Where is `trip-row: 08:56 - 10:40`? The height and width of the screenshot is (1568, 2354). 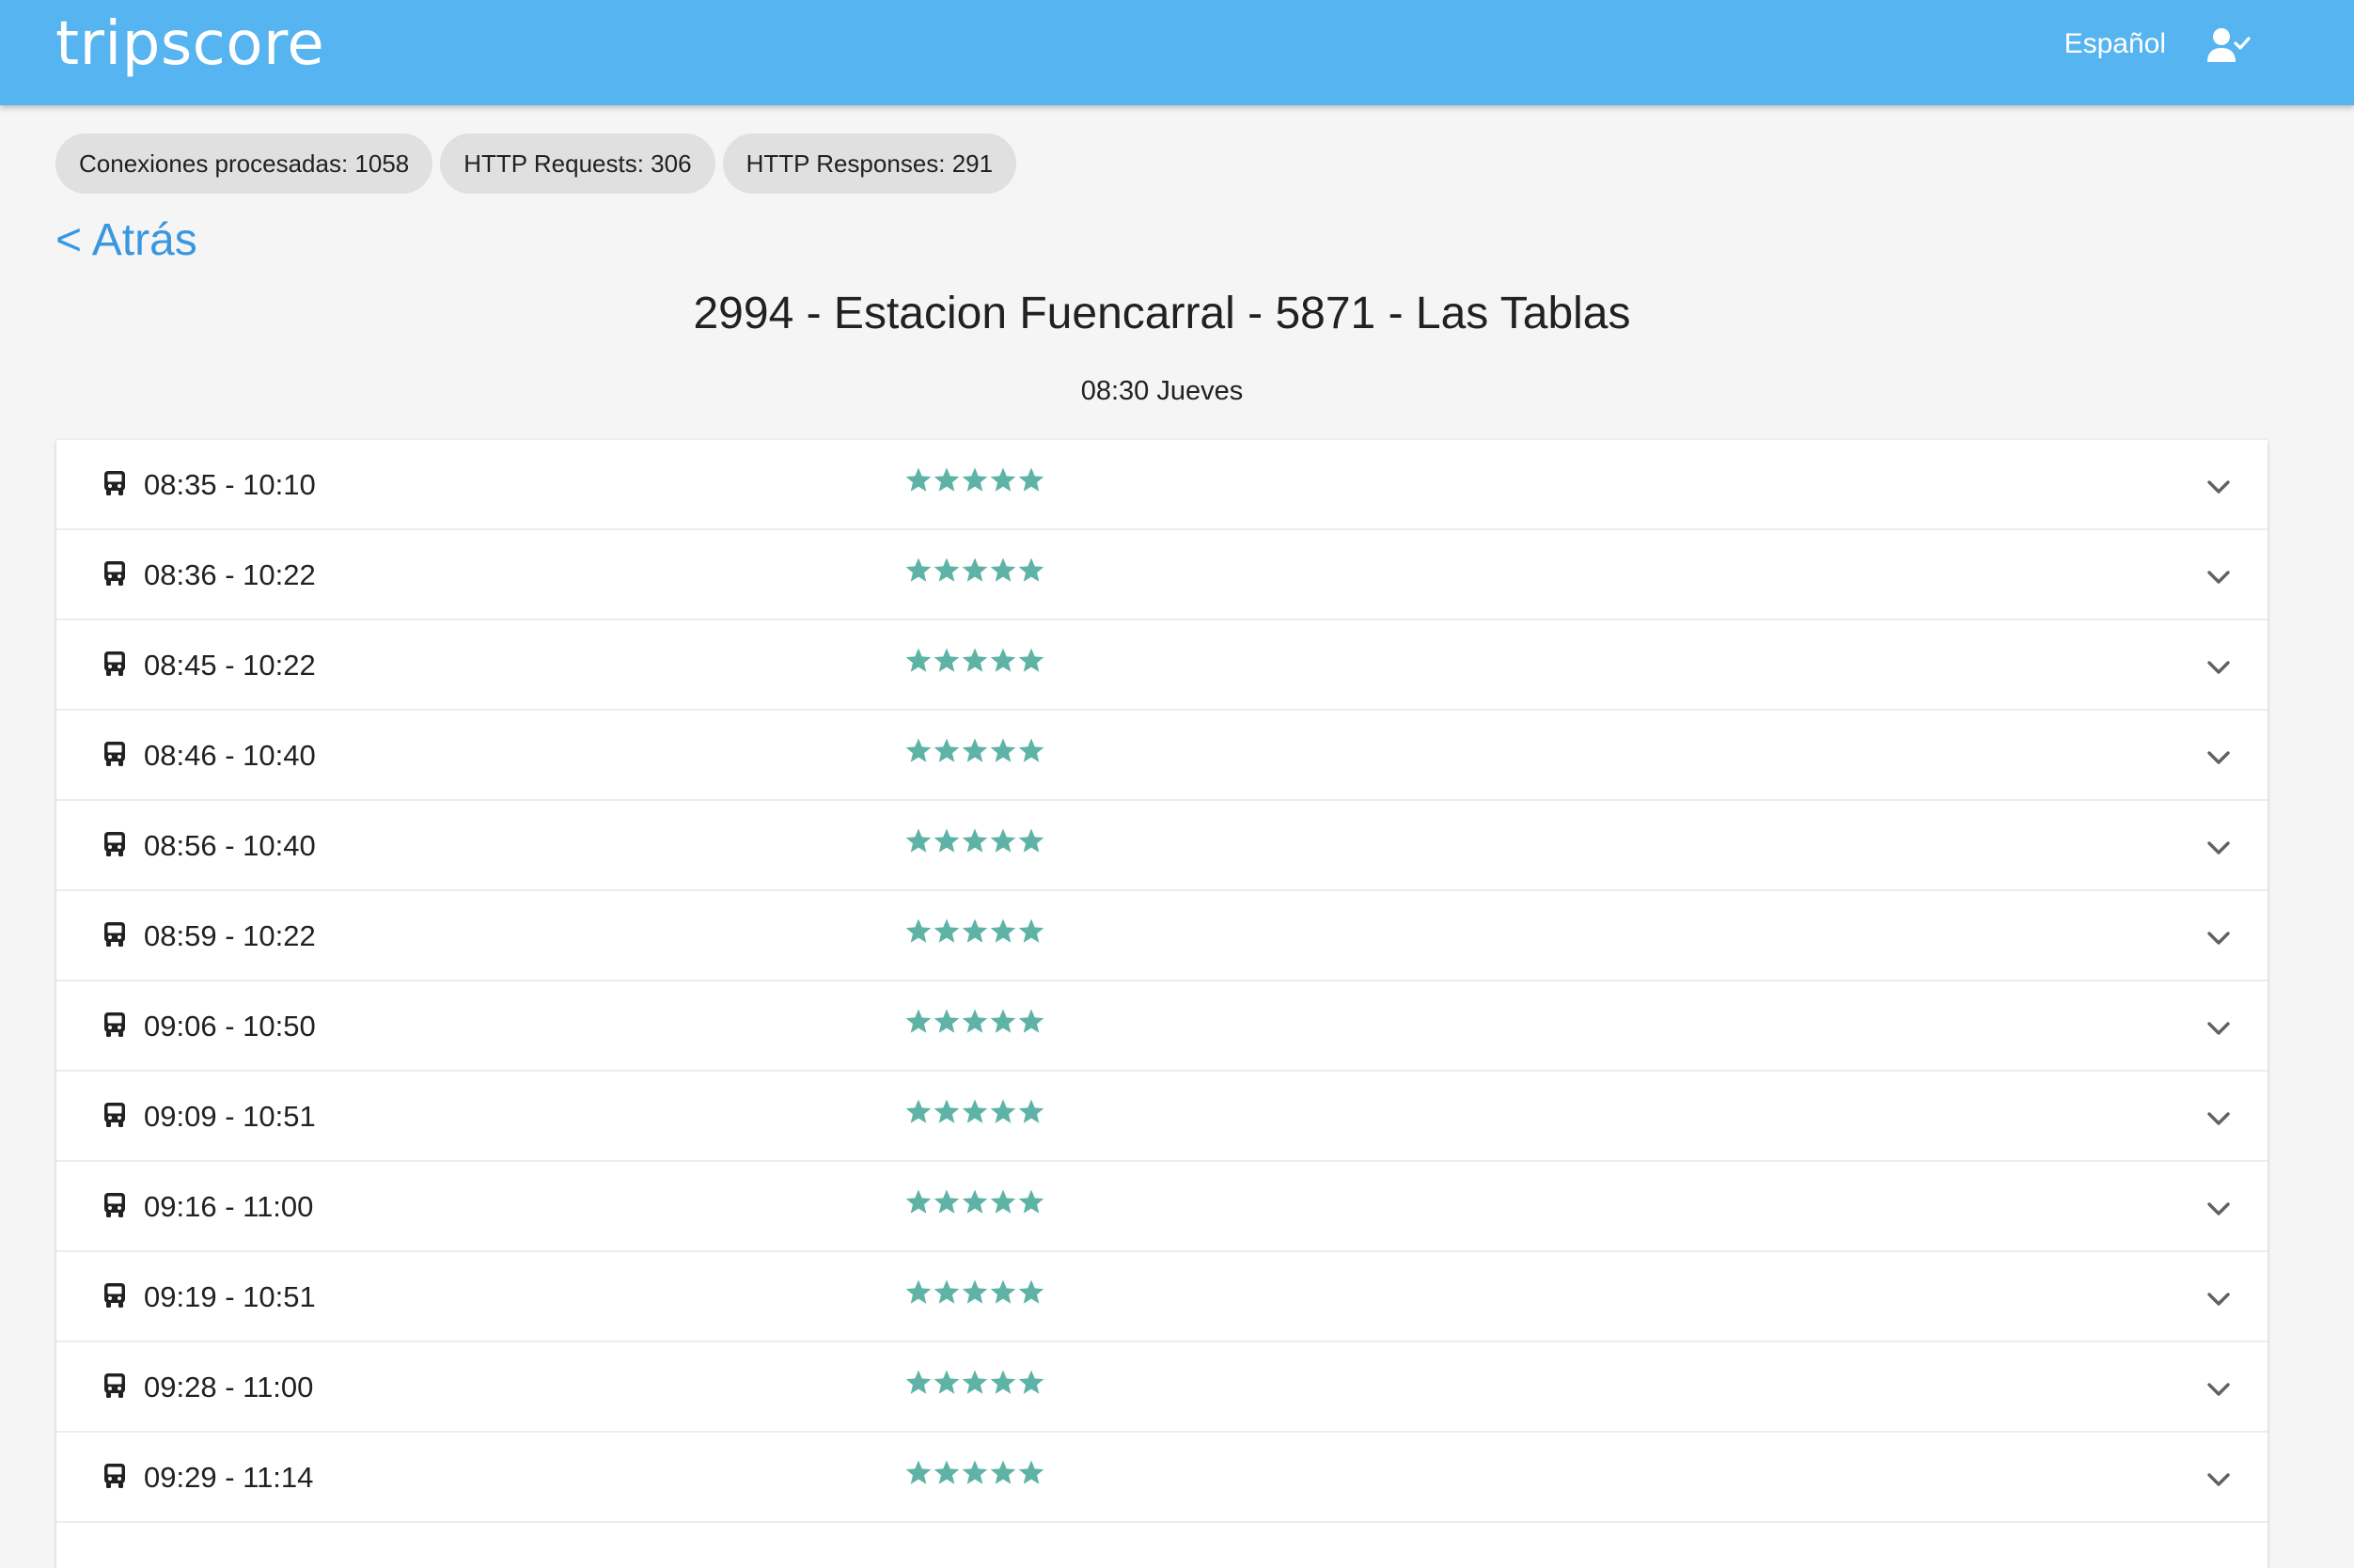
trip-row: 08:56 - 10:40 is located at coordinates (1162, 846).